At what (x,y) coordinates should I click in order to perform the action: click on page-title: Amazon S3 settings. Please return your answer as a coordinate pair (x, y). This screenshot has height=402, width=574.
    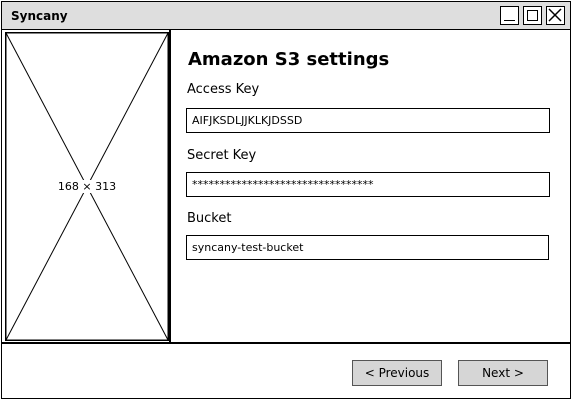
    Looking at the image, I should click on (289, 59).